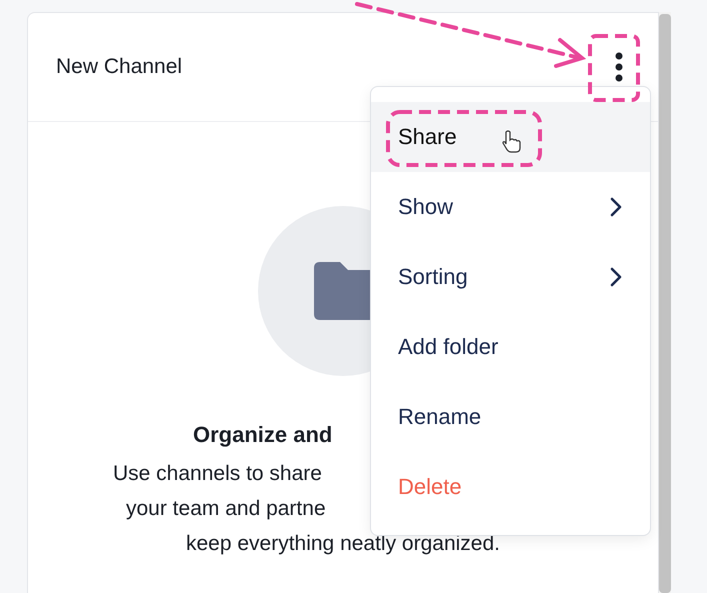 This screenshot has height=593, width=707. What do you see at coordinates (614, 68) in the screenshot?
I see `highlight-frame` at bounding box center [614, 68].